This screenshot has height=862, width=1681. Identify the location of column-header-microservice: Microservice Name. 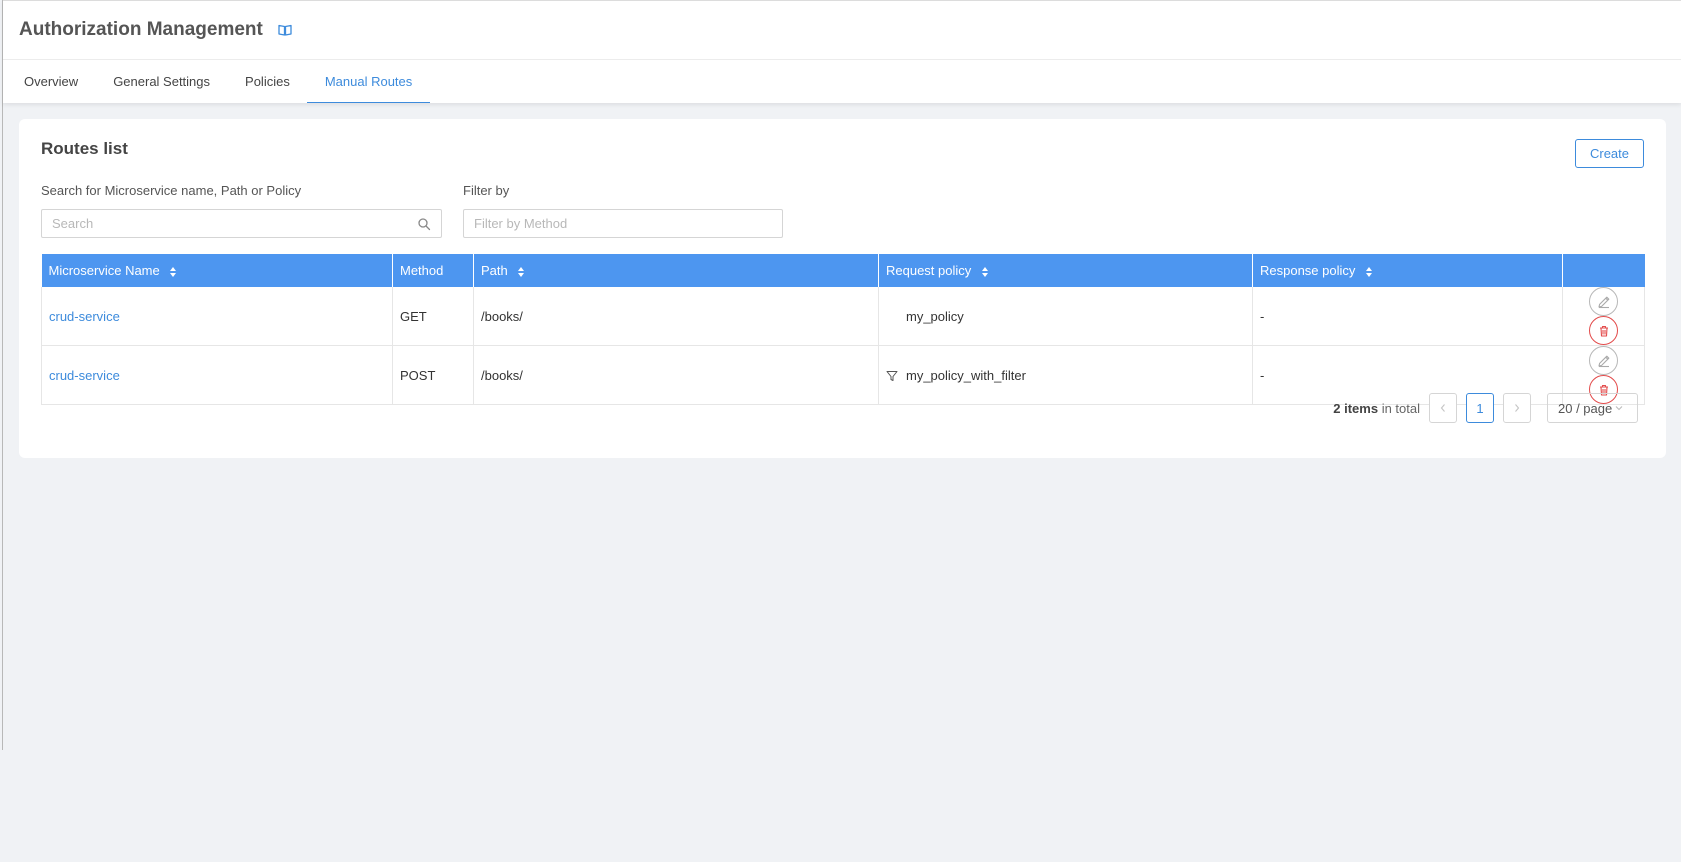
(217, 270).